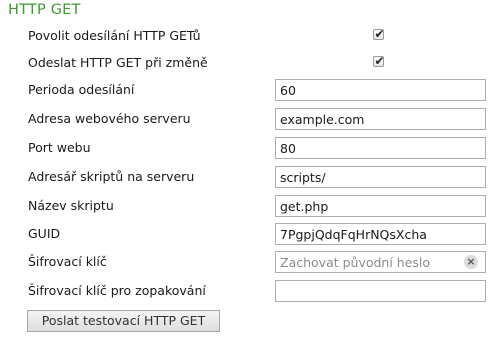  I want to click on send-on-change-label: Odeslat HTTP GET při změně, so click(118, 62).